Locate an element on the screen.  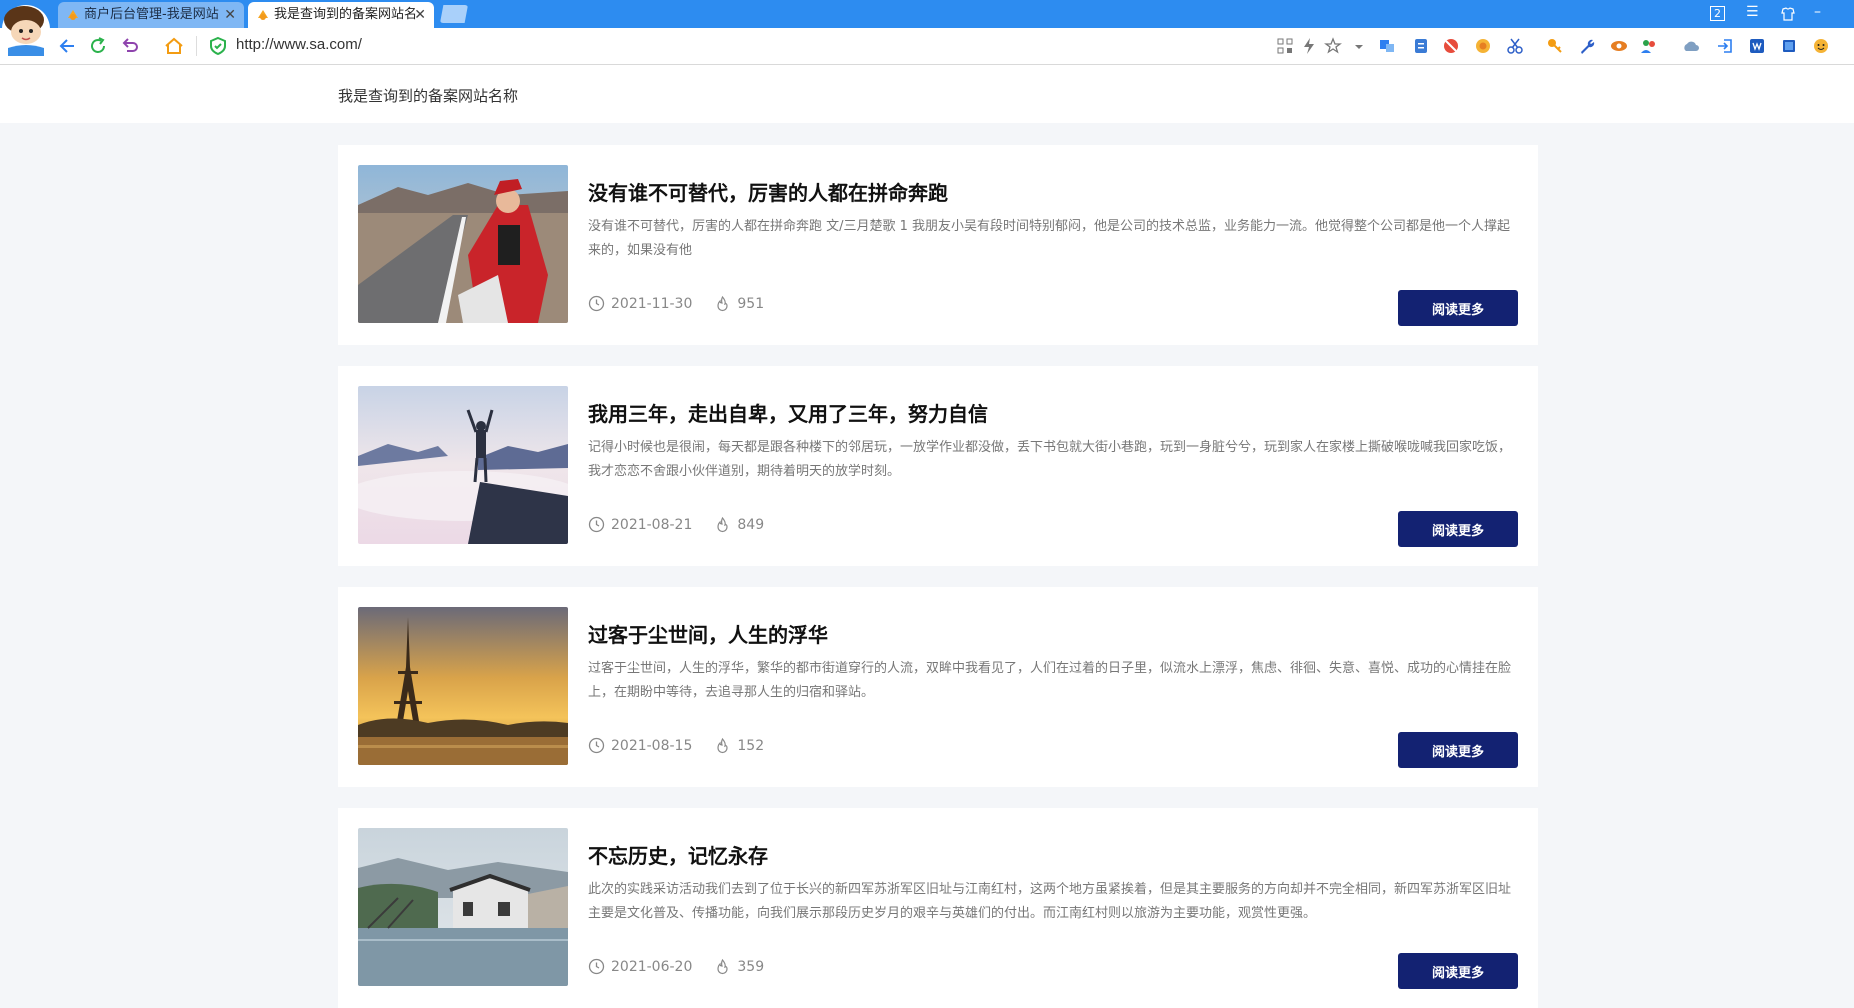
article-title: 不忘历史，记忆永存 is located at coordinates (678, 854).